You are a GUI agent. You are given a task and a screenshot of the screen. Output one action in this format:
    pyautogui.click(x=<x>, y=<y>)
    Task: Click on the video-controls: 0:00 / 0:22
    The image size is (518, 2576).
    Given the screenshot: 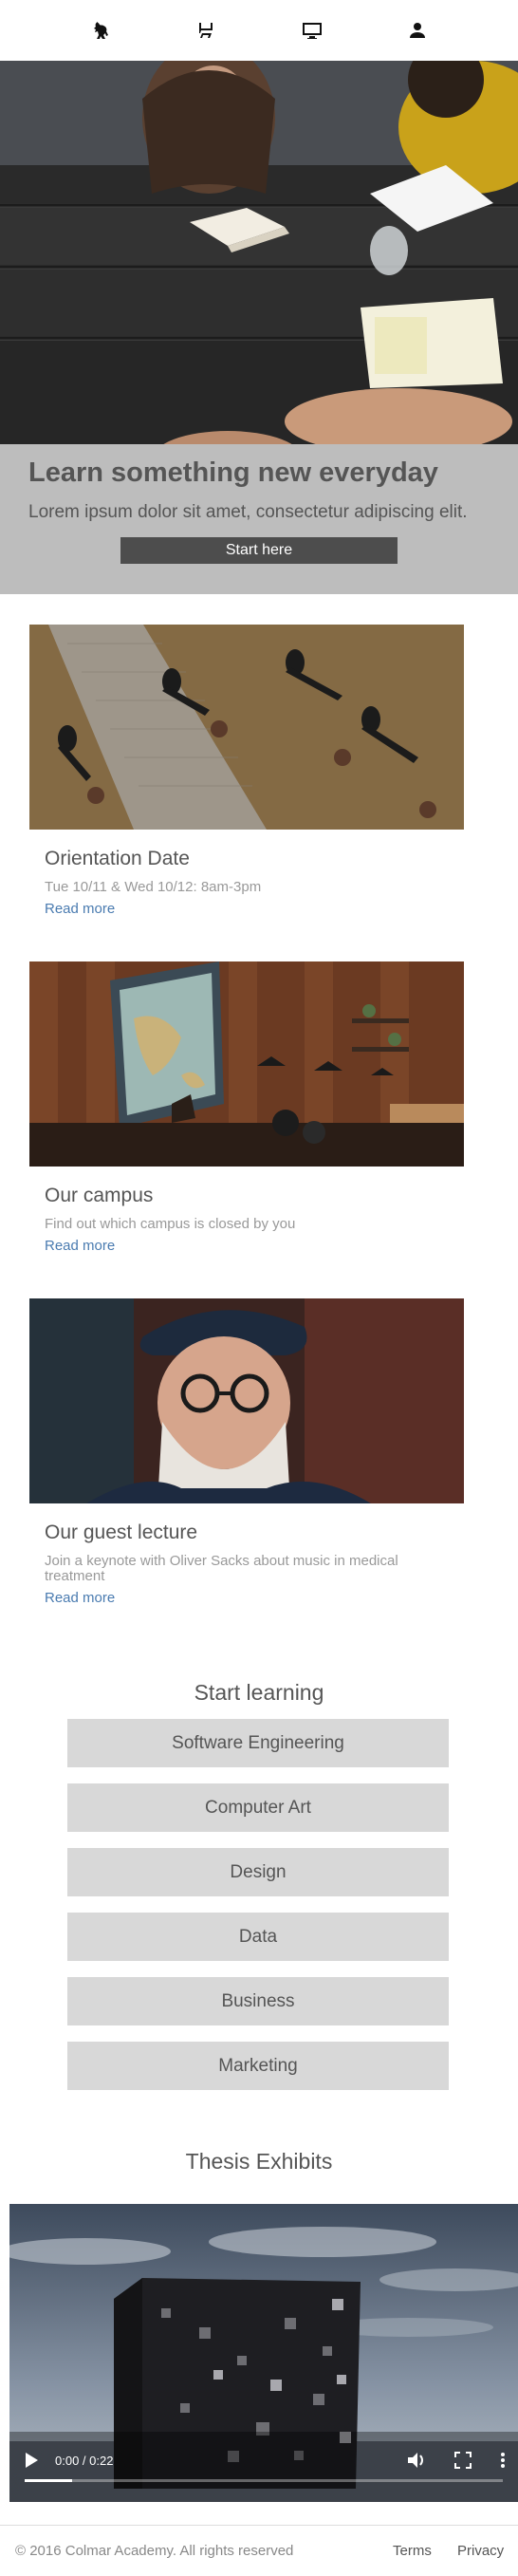 What is the action you would take?
    pyautogui.click(x=263, y=2471)
    